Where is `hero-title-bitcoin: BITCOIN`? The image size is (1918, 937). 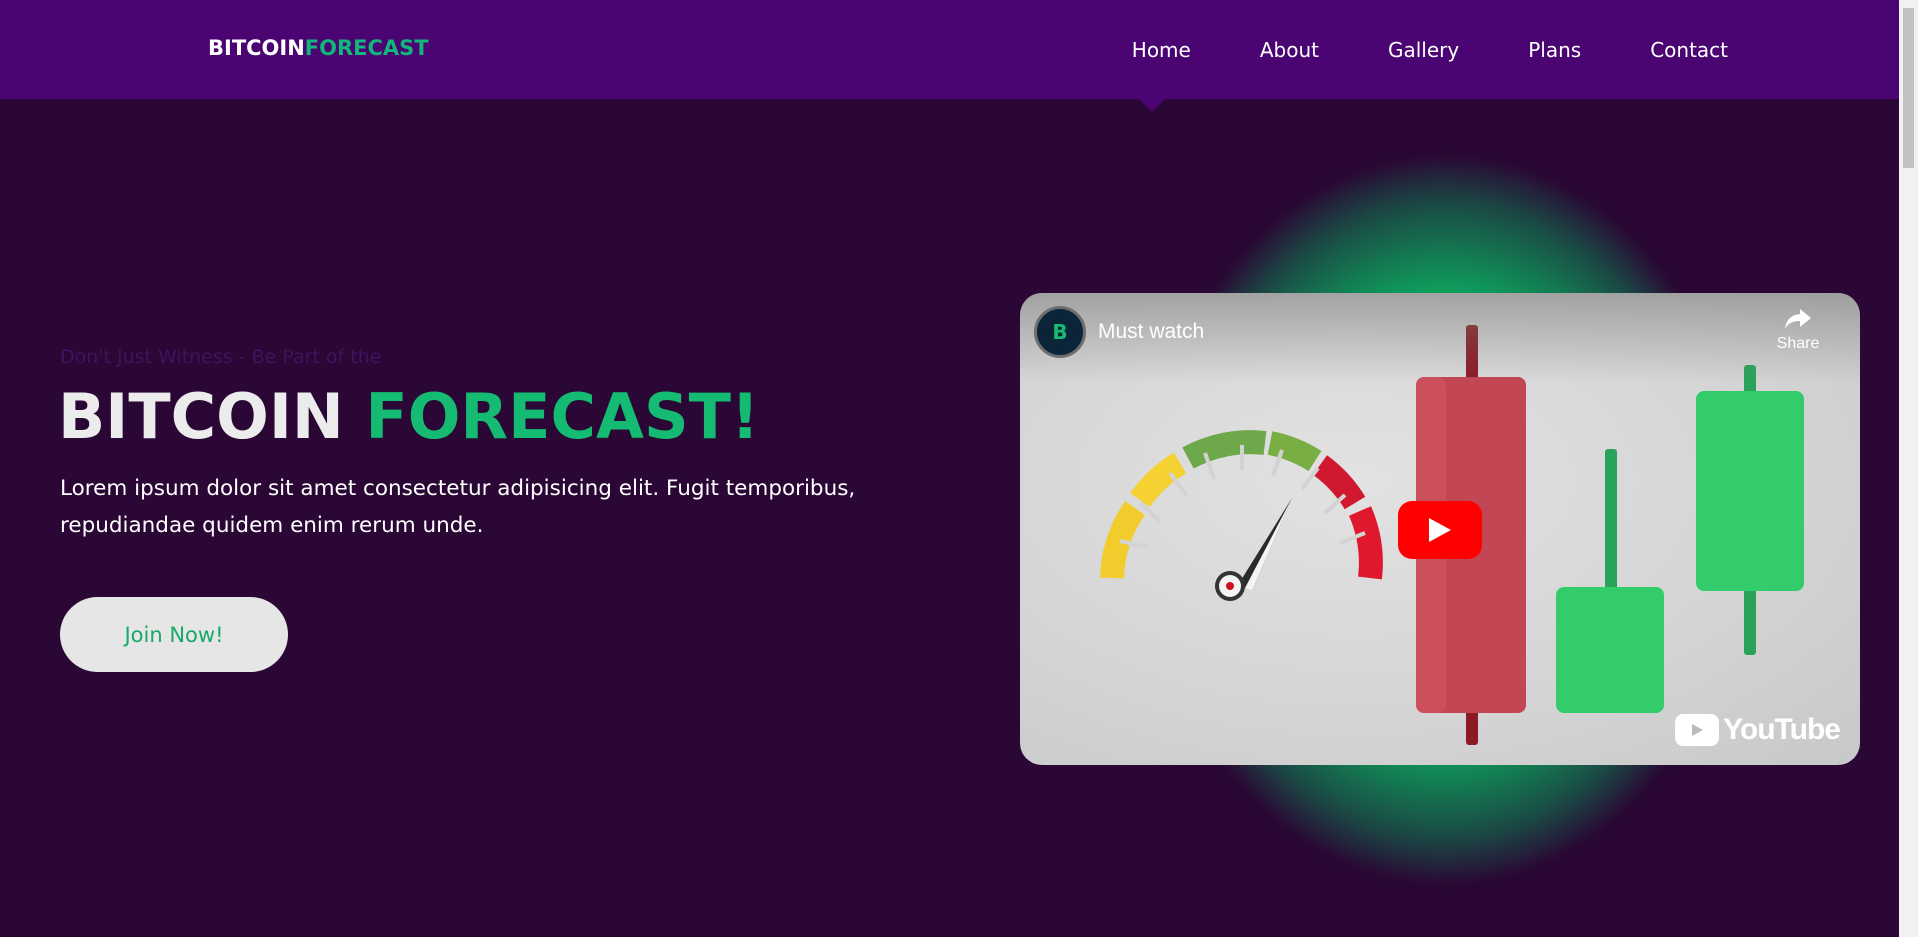
hero-title-bitcoin: BITCOIN is located at coordinates (212, 416).